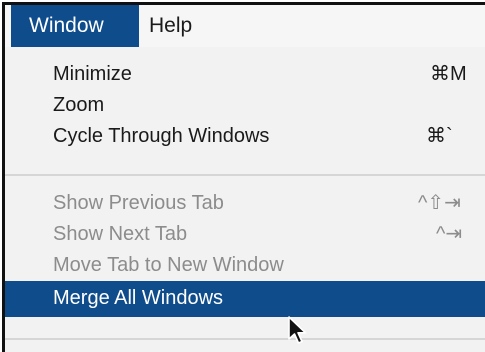 This screenshot has width=485, height=352. I want to click on menu-item-shortcut: ⌘`, so click(439, 136).